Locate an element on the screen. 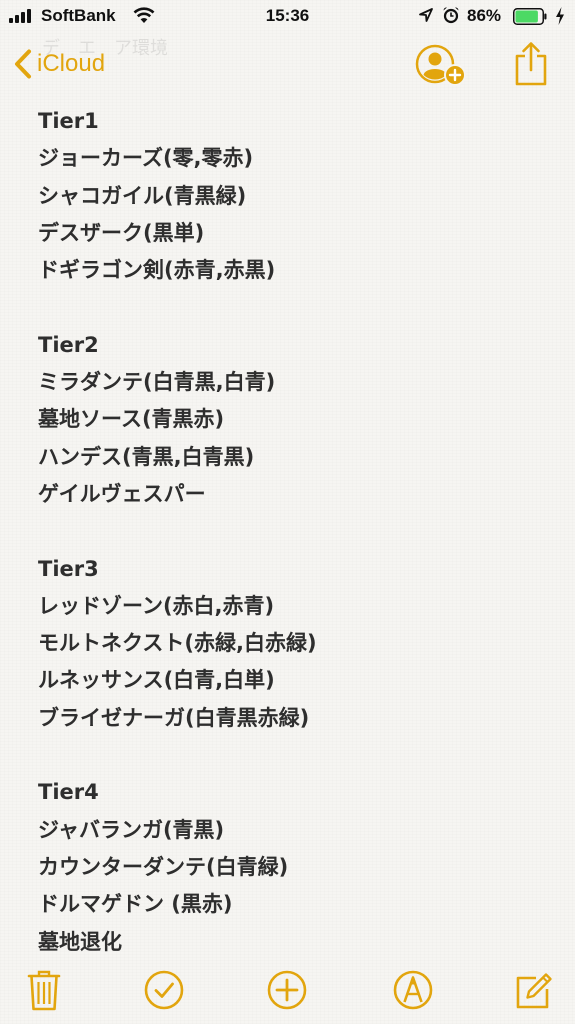 Image resolution: width=575 pixels, height=1024 pixels. trash-icon is located at coordinates (44, 990).